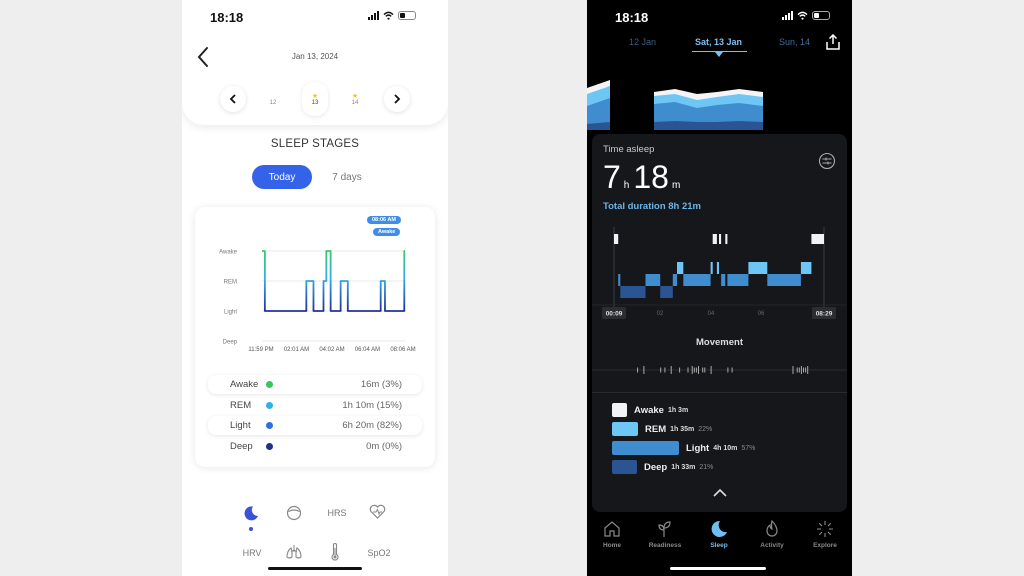  What do you see at coordinates (397, 99) in the screenshot?
I see `next-day-button` at bounding box center [397, 99].